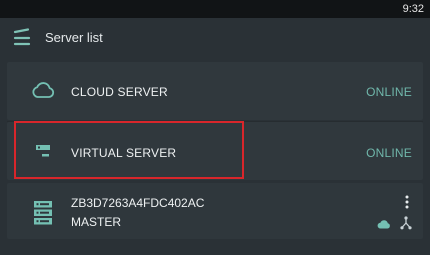  What do you see at coordinates (43, 213) in the screenshot?
I see `server-rack-icon` at bounding box center [43, 213].